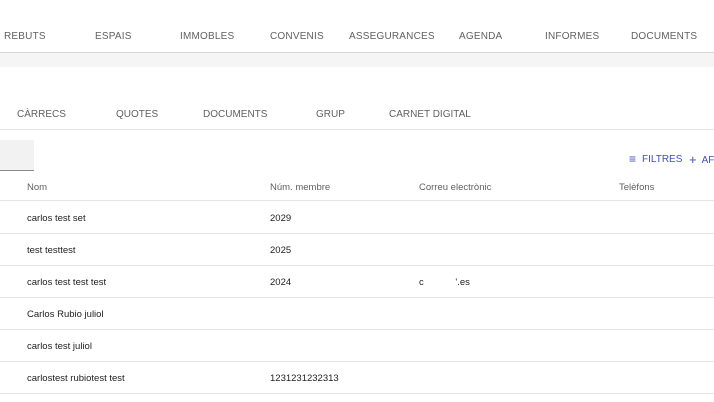 Image resolution: width=714 pixels, height=402 pixels. What do you see at coordinates (357, 249) in the screenshot?
I see `table-row: test testtest 2025` at bounding box center [357, 249].